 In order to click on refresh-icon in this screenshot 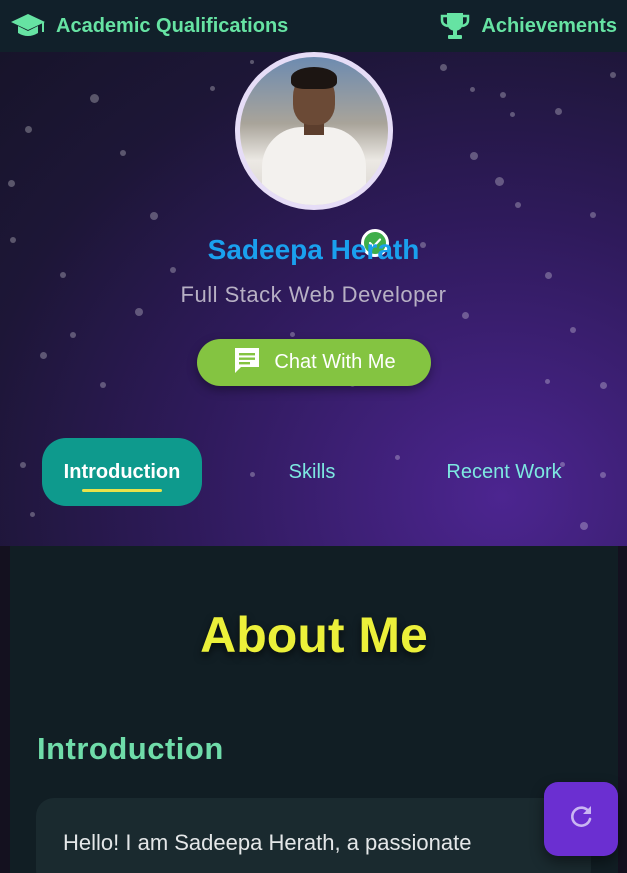, I will do `click(581, 819)`.